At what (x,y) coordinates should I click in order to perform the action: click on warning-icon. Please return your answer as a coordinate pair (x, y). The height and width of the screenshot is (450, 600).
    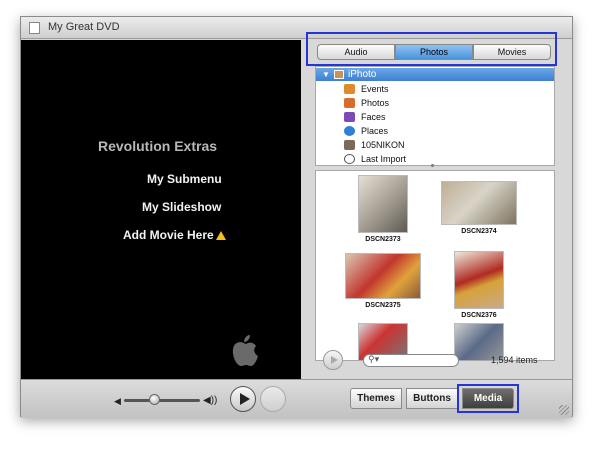
    Looking at the image, I should click on (220, 235).